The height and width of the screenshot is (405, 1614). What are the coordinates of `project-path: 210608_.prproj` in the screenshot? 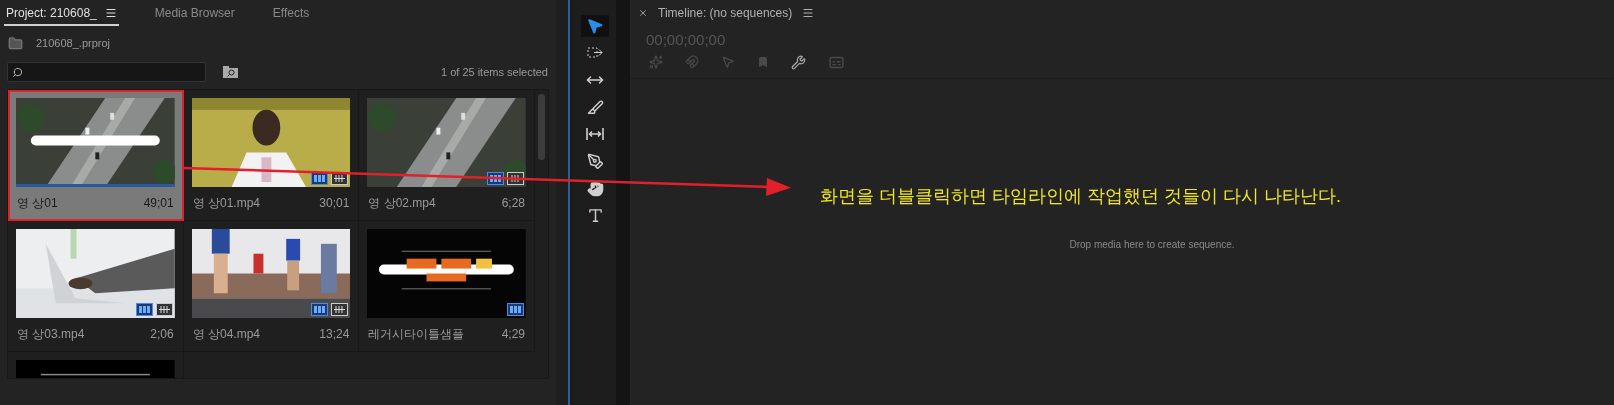 It's located at (73, 43).